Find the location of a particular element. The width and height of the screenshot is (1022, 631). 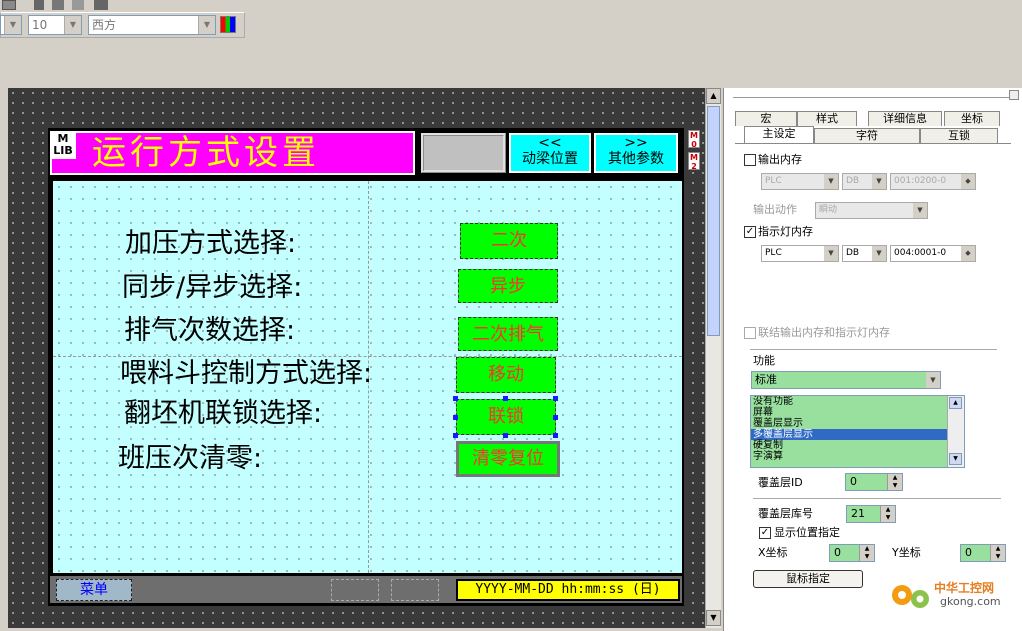

separator-line is located at coordinates (873, 349).